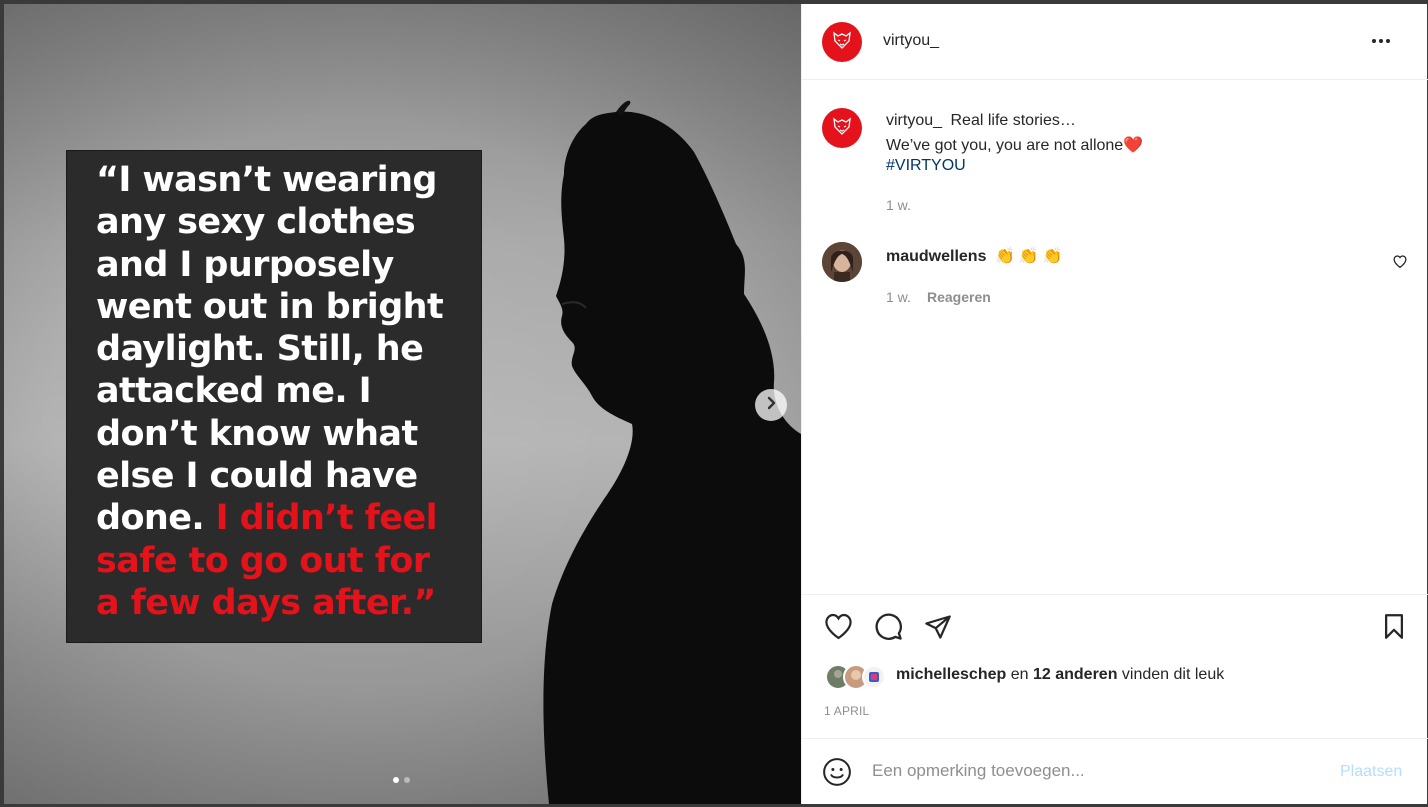 This screenshot has width=1428, height=807. Describe the element at coordinates (1400, 264) in the screenshot. I see `comment-like-heart-icon` at that location.